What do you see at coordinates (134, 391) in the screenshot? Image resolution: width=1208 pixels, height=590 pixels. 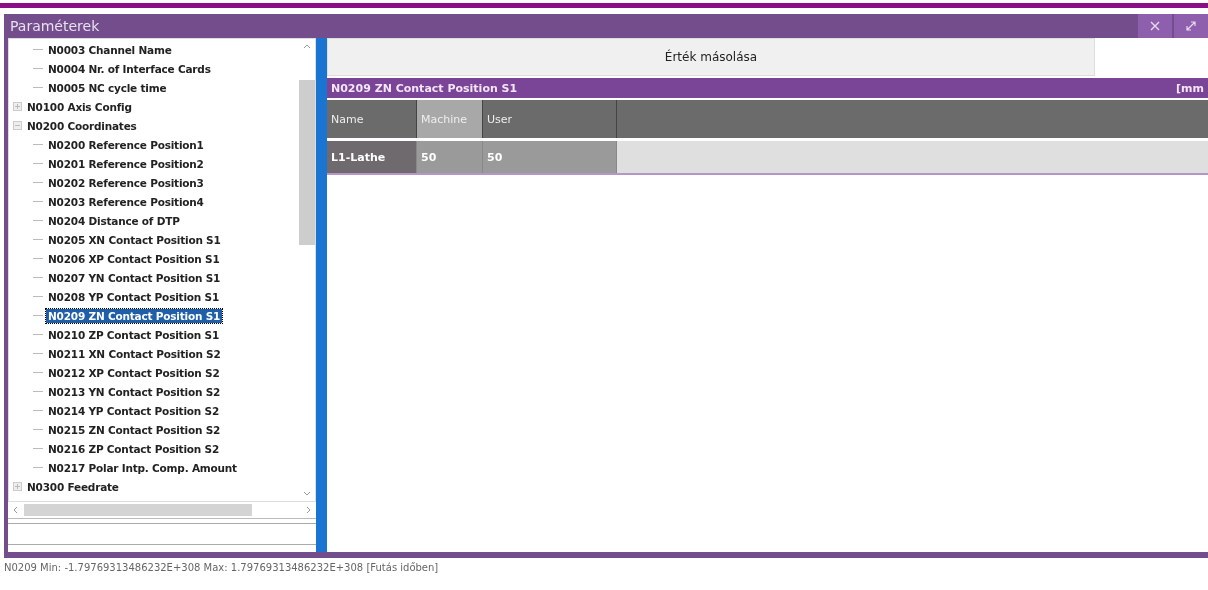 I see `tree-item: N0213 YN Contact Position S2` at bounding box center [134, 391].